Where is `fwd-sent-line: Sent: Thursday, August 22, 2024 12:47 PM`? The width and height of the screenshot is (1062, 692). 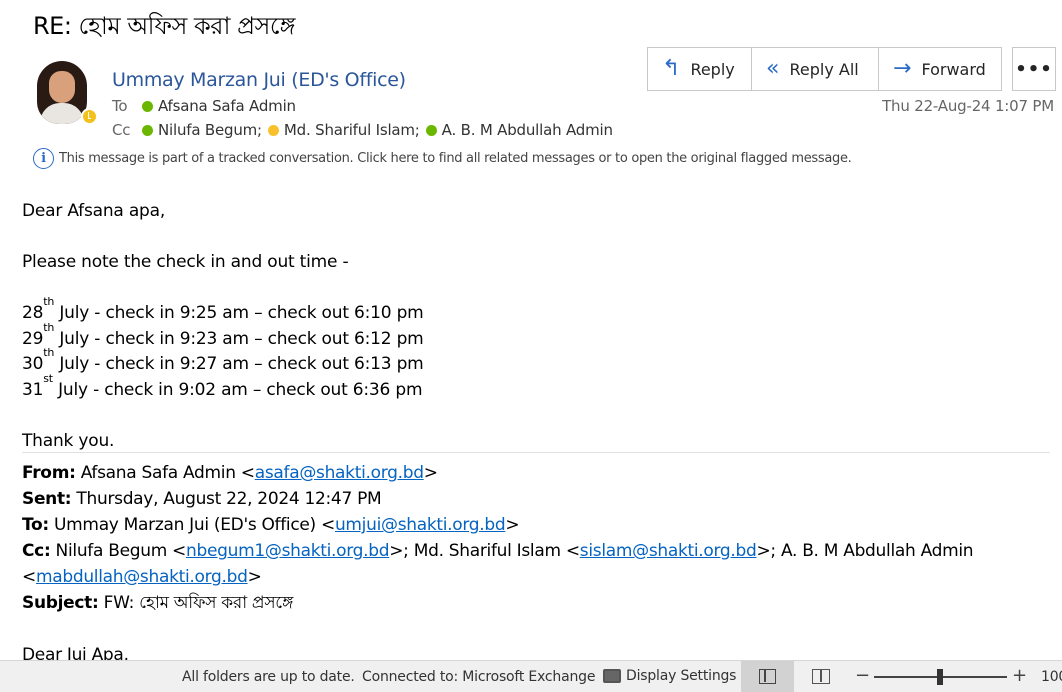
fwd-sent-line: Sent: Thursday, August 22, 2024 12:47 PM is located at coordinates (202, 499).